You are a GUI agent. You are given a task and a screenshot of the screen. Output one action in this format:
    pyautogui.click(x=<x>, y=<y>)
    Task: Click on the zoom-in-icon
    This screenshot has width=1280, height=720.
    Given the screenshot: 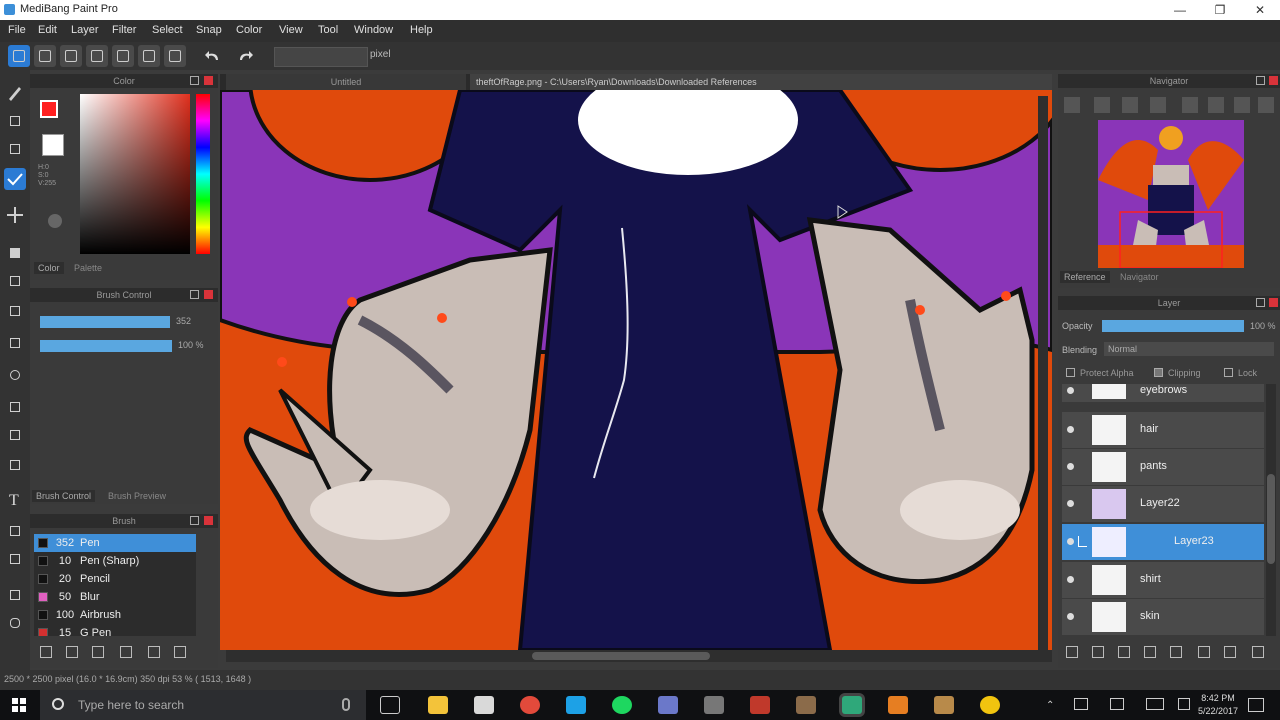 What is the action you would take?
    pyautogui.click(x=1072, y=105)
    